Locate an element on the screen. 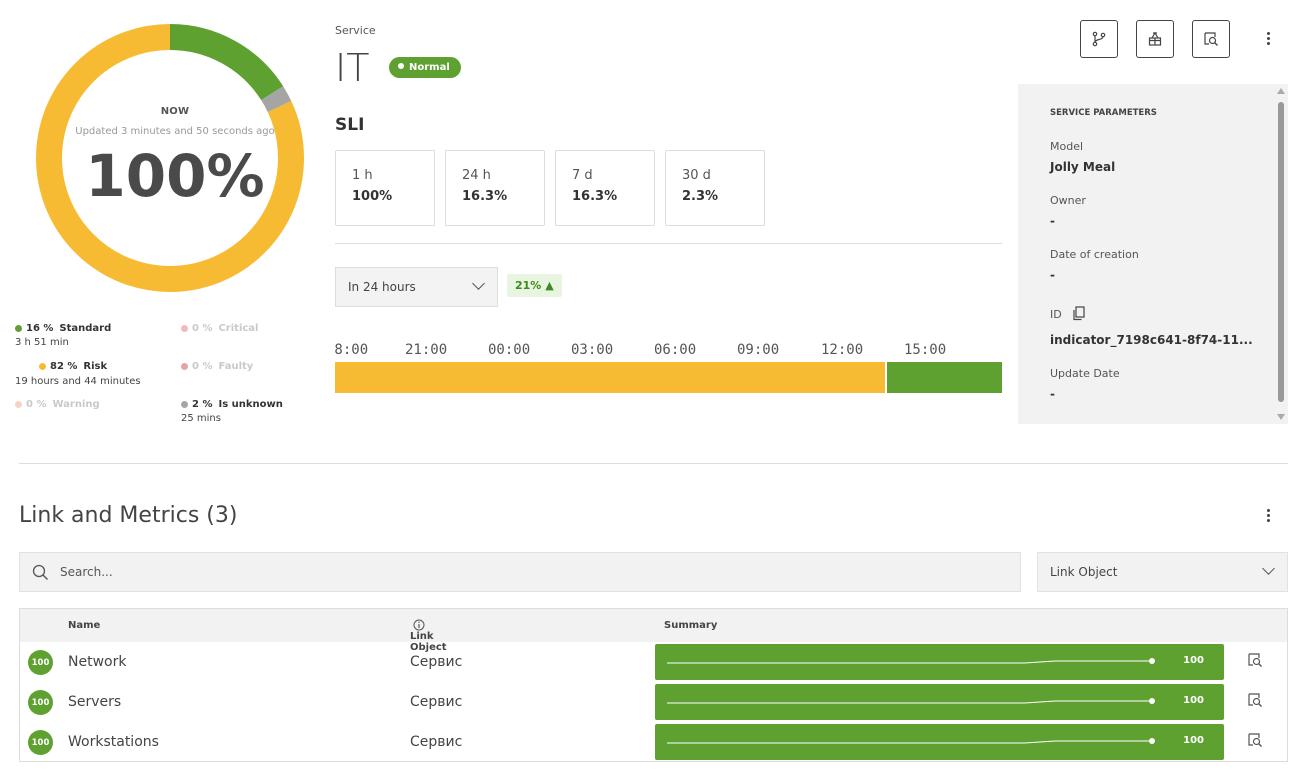 Image resolution: width=1307 pixels, height=780 pixels. service-title: IT is located at coordinates (352, 68).